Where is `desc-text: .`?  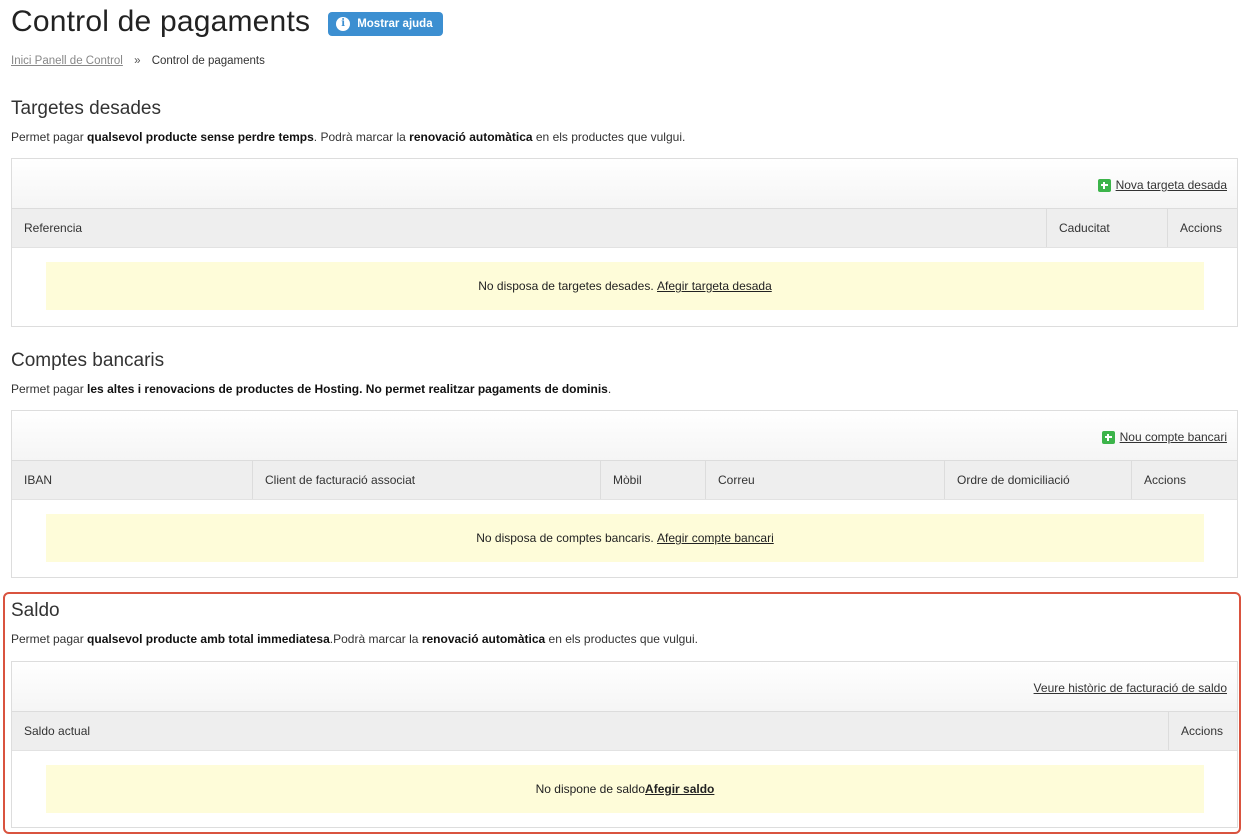 desc-text: . is located at coordinates (609, 389).